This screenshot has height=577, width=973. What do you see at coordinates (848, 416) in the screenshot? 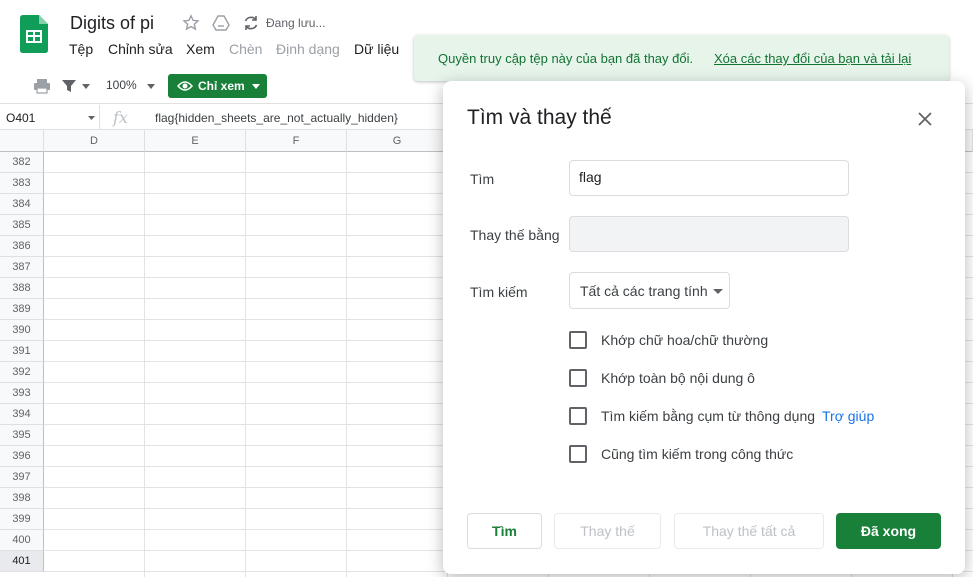
I see `help-link: Trợ giúp` at bounding box center [848, 416].